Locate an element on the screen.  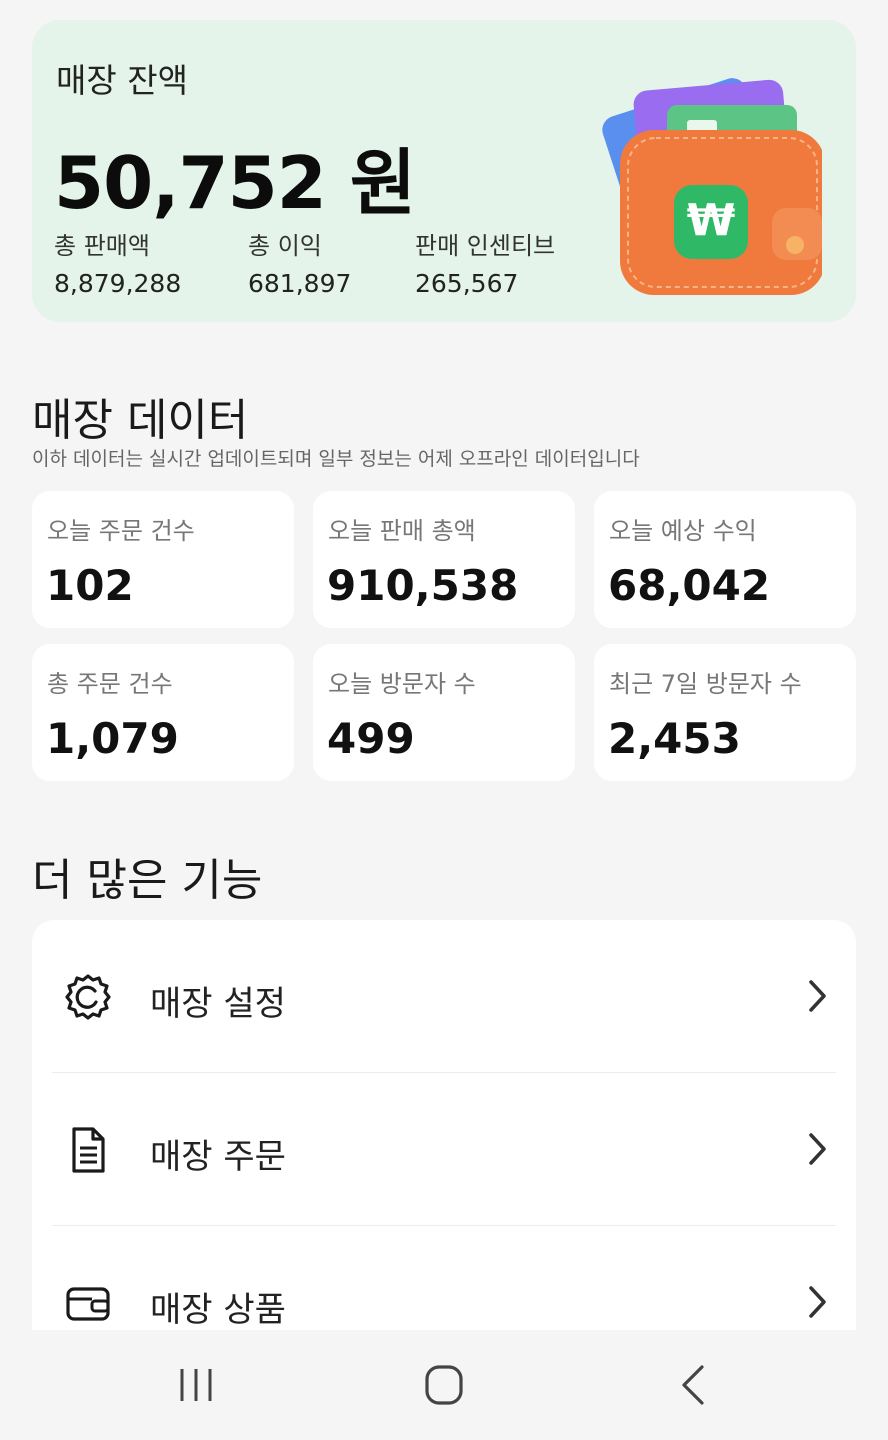
sales-incentive-stat: 판매 인센티브 265,567 is located at coordinates (485, 262).